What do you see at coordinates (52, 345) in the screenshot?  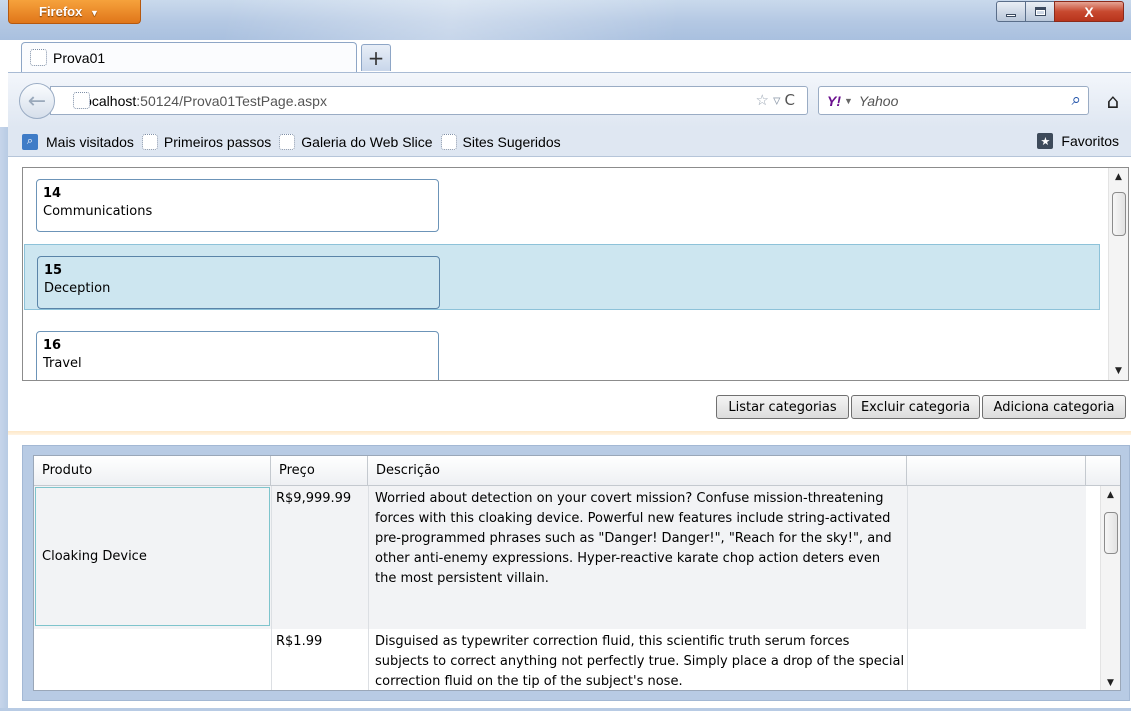 I see `category-id: 16` at bounding box center [52, 345].